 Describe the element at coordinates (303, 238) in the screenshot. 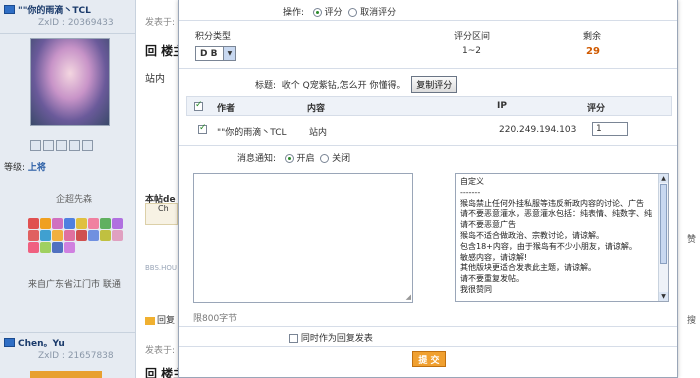

I see `reason-textarea: ◢` at that location.